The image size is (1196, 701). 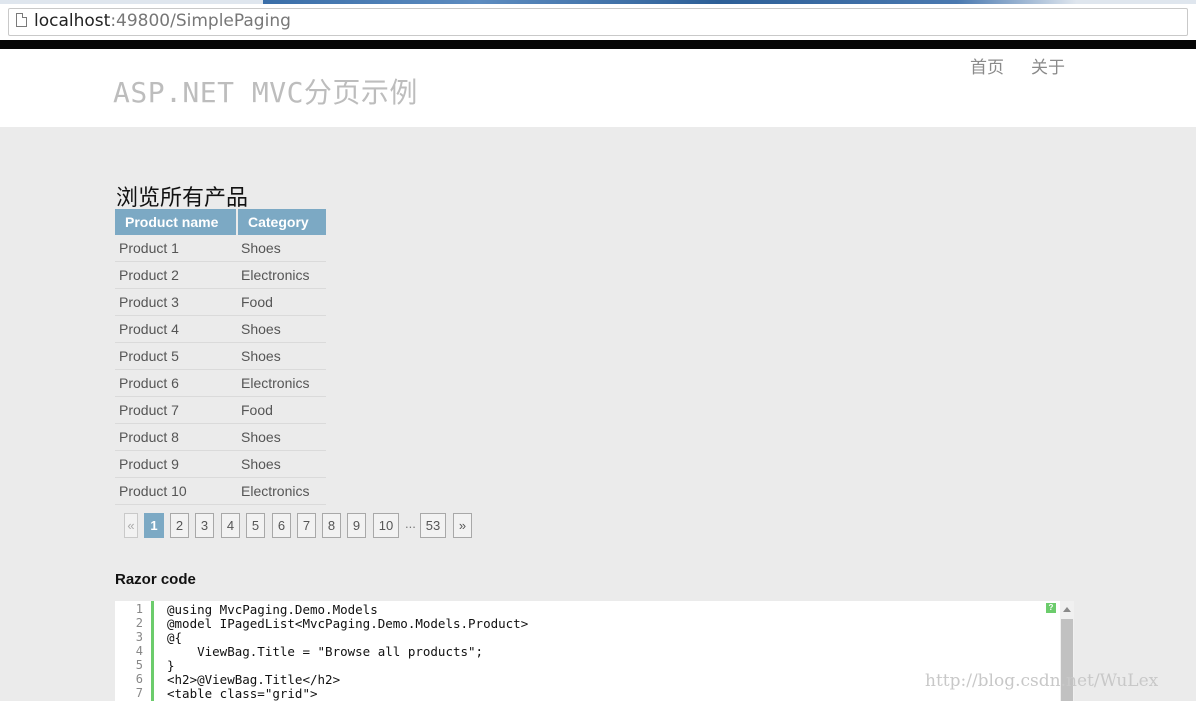 I want to click on url-text: localhost:49800/SimplePaging, so click(x=162, y=21).